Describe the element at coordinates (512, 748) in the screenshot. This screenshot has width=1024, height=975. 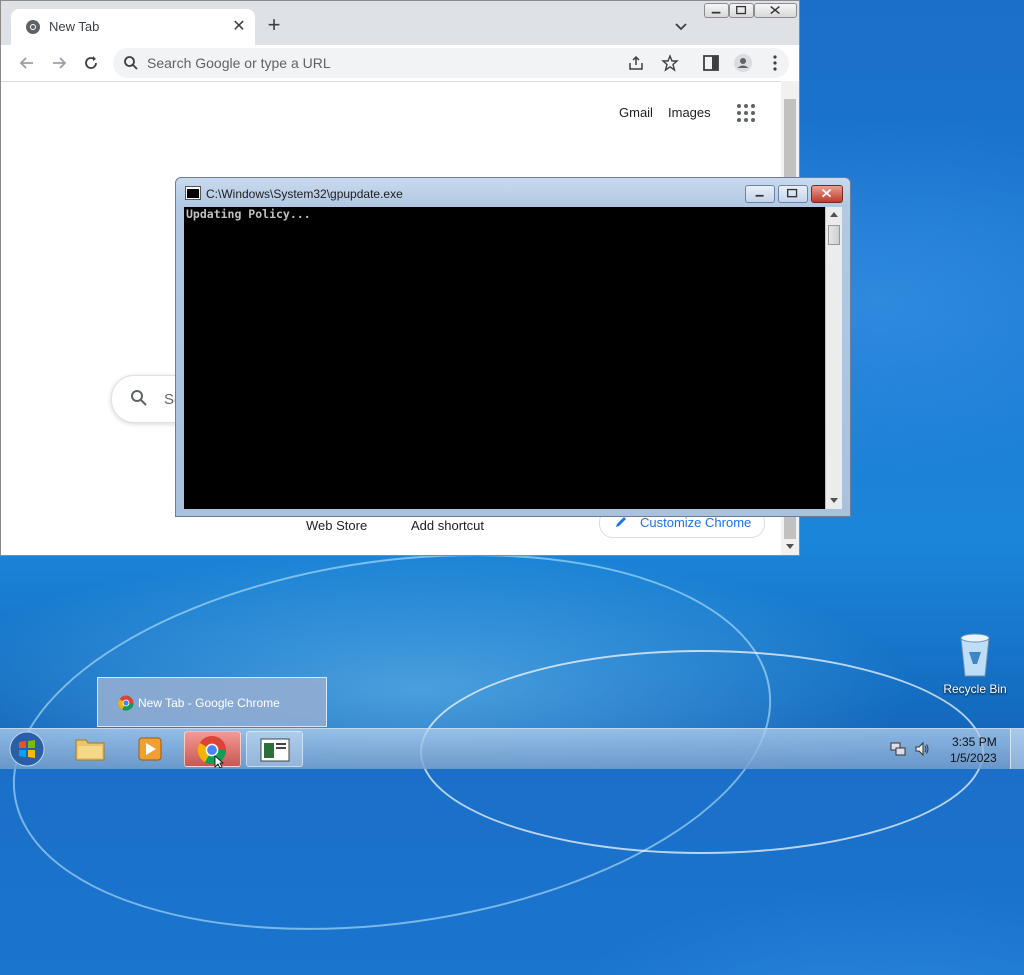
I see `taskbar: 3:35 PM 1/5/2023` at that location.